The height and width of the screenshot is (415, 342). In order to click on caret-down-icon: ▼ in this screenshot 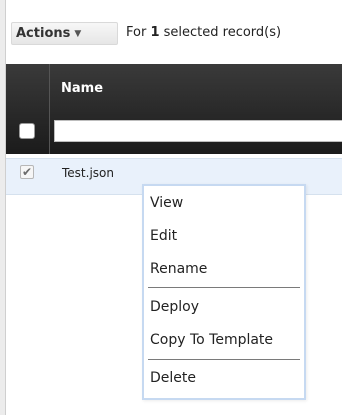, I will do `click(78, 34)`.